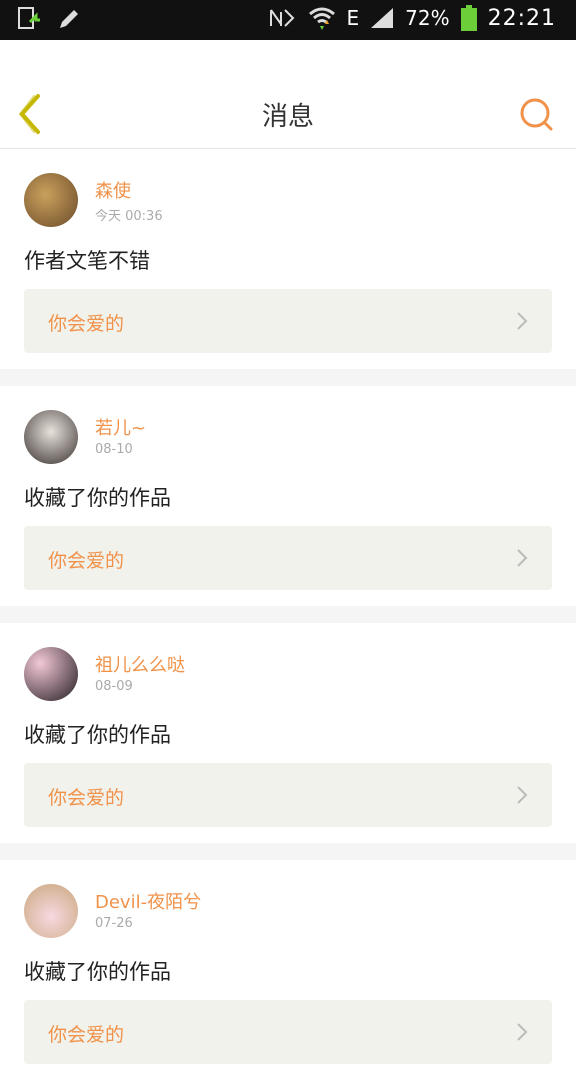 Image resolution: width=576 pixels, height=1080 pixels. Describe the element at coordinates (69, 19) in the screenshot. I see `edit-pencil-icon` at that location.